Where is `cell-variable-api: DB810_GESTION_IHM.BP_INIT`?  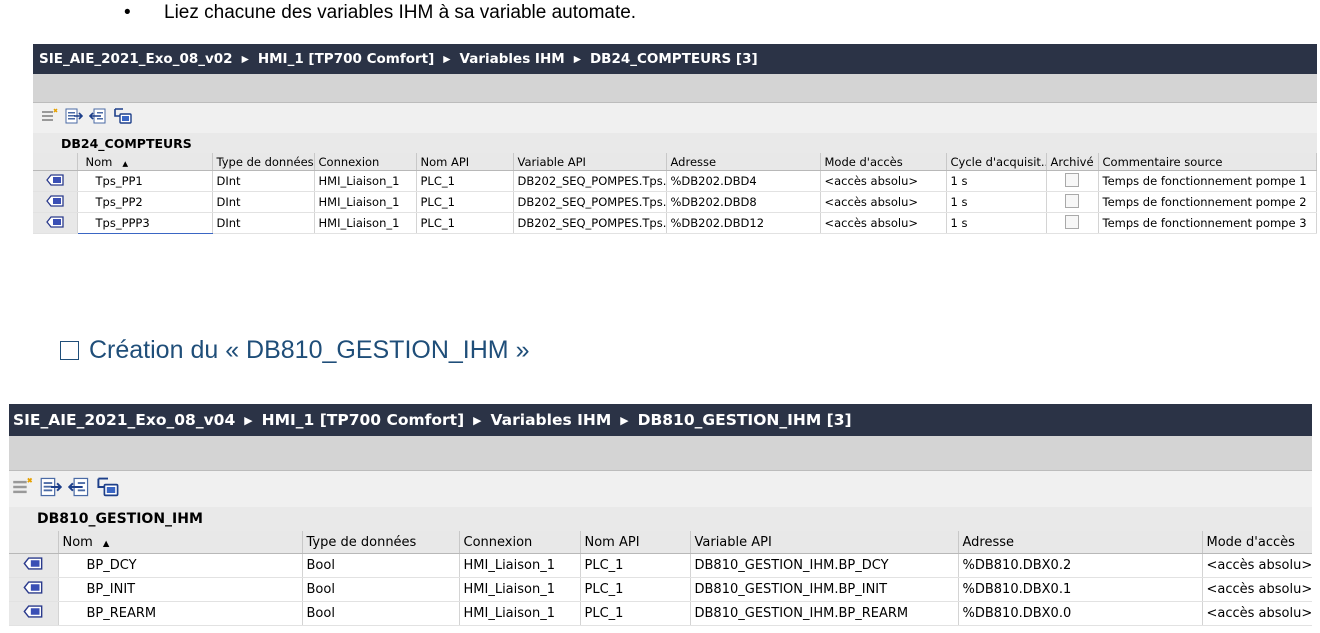 cell-variable-api: DB810_GESTION_IHM.BP_INIT is located at coordinates (824, 589).